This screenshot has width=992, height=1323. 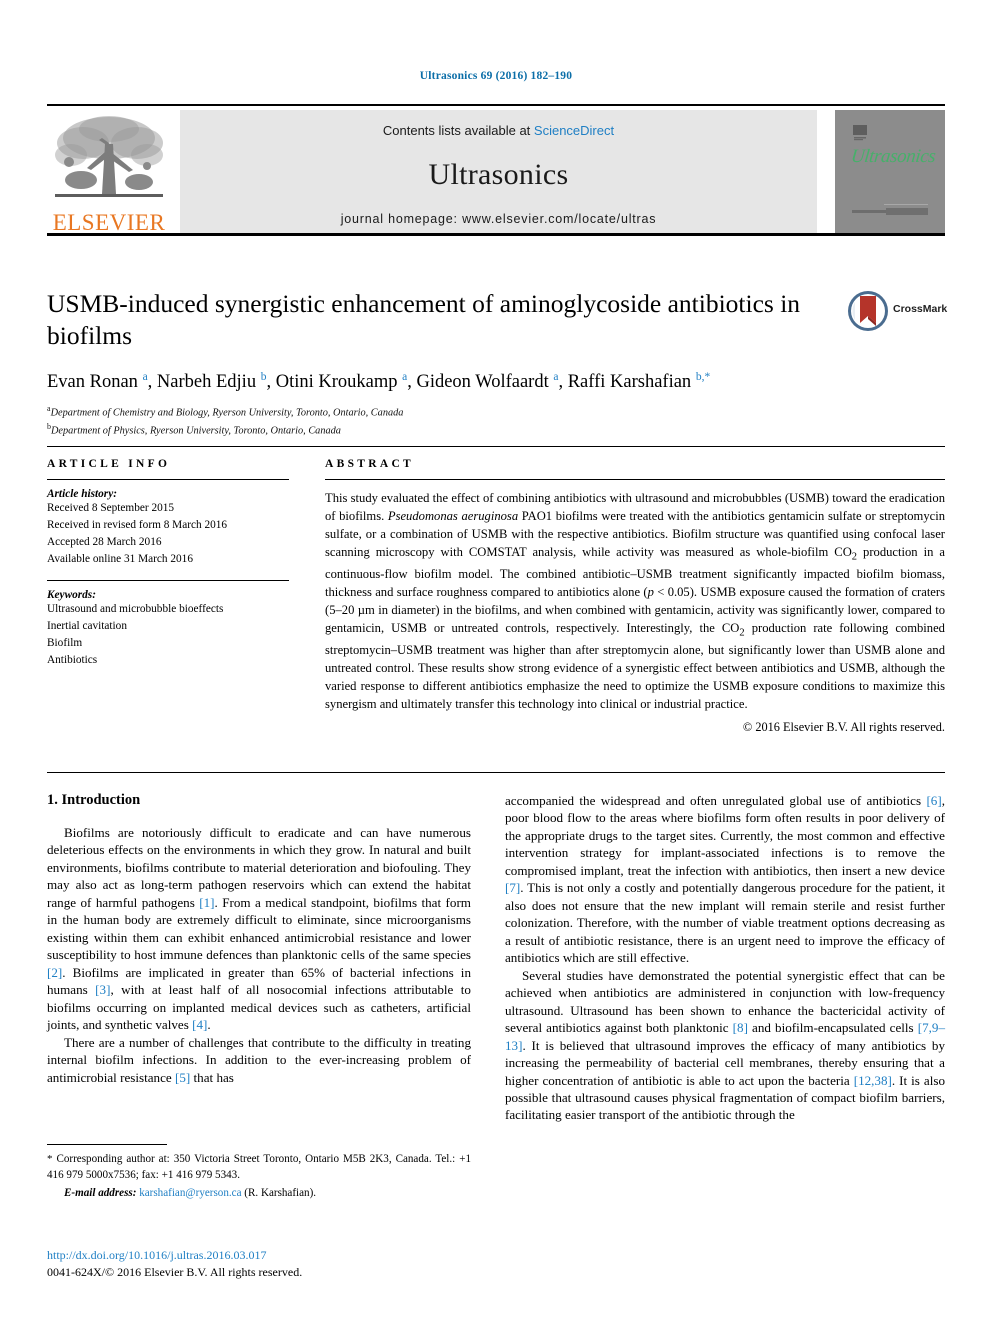 I want to click on footnote-rule, so click(x=107, y=1144).